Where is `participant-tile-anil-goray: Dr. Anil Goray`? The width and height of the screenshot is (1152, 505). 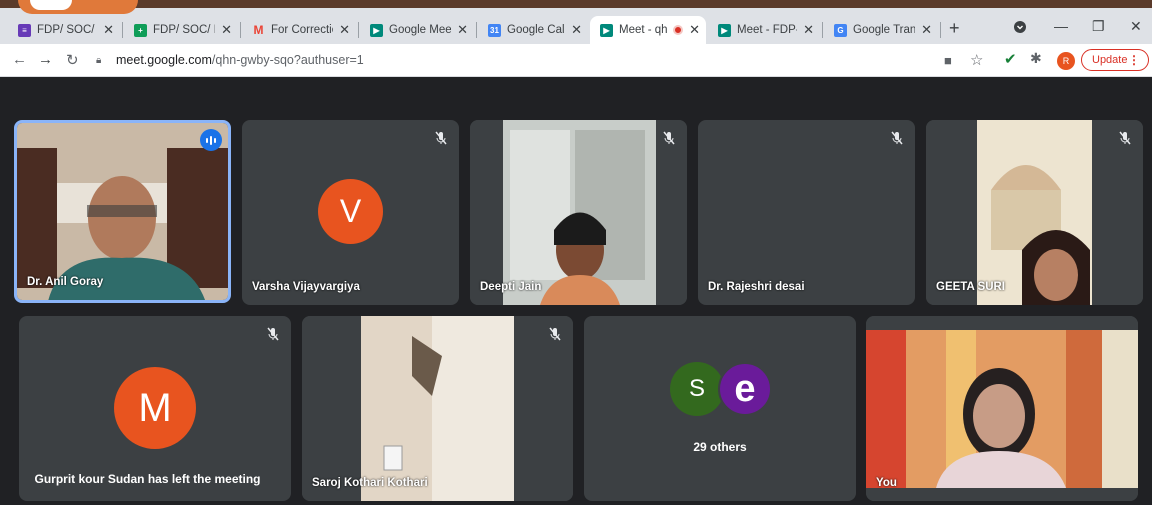
participant-tile-anil-goray: Dr. Anil Goray is located at coordinates (122, 211).